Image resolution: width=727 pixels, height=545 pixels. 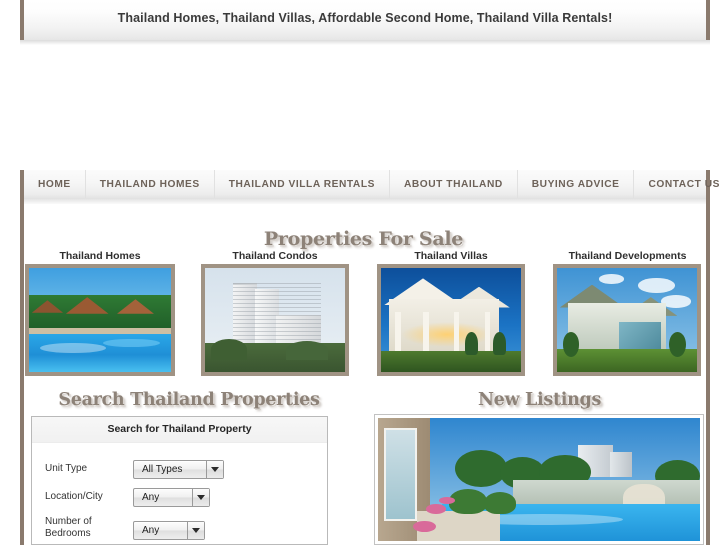 I want to click on condo-tower-photo, so click(x=275, y=320).